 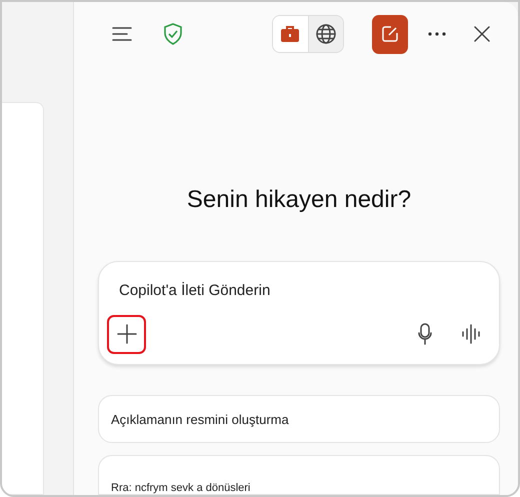 What do you see at coordinates (299, 290) in the screenshot?
I see `message-input: Copilot'a İleti Gönderin` at bounding box center [299, 290].